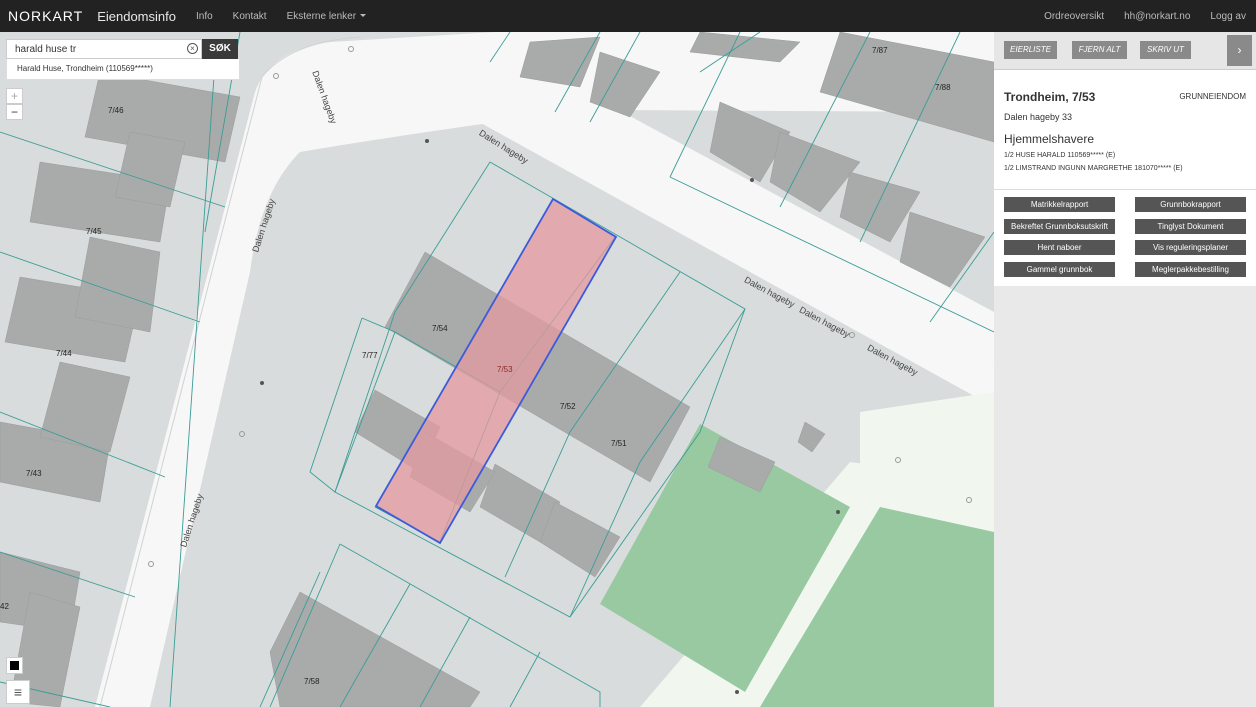  Describe the element at coordinates (363, 16) in the screenshot. I see `caret-down-icon` at that location.